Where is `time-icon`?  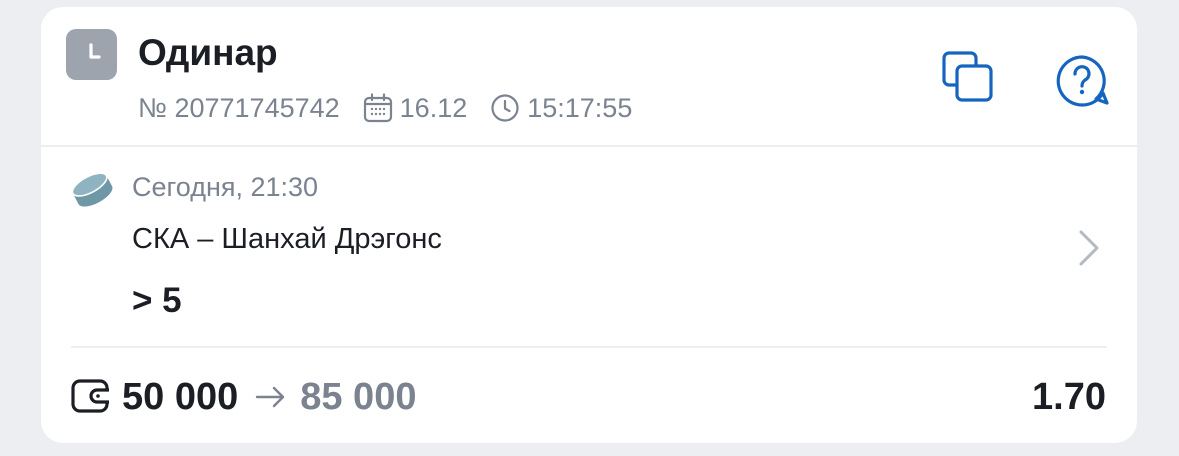 time-icon is located at coordinates (505, 108).